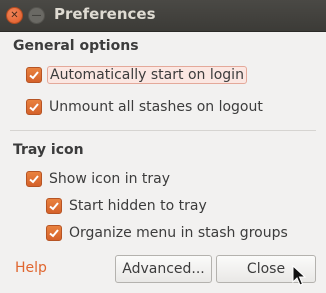 The width and height of the screenshot is (326, 293). Describe the element at coordinates (163, 16) in the screenshot. I see `title-bar: ✕ — Preferences` at that location.